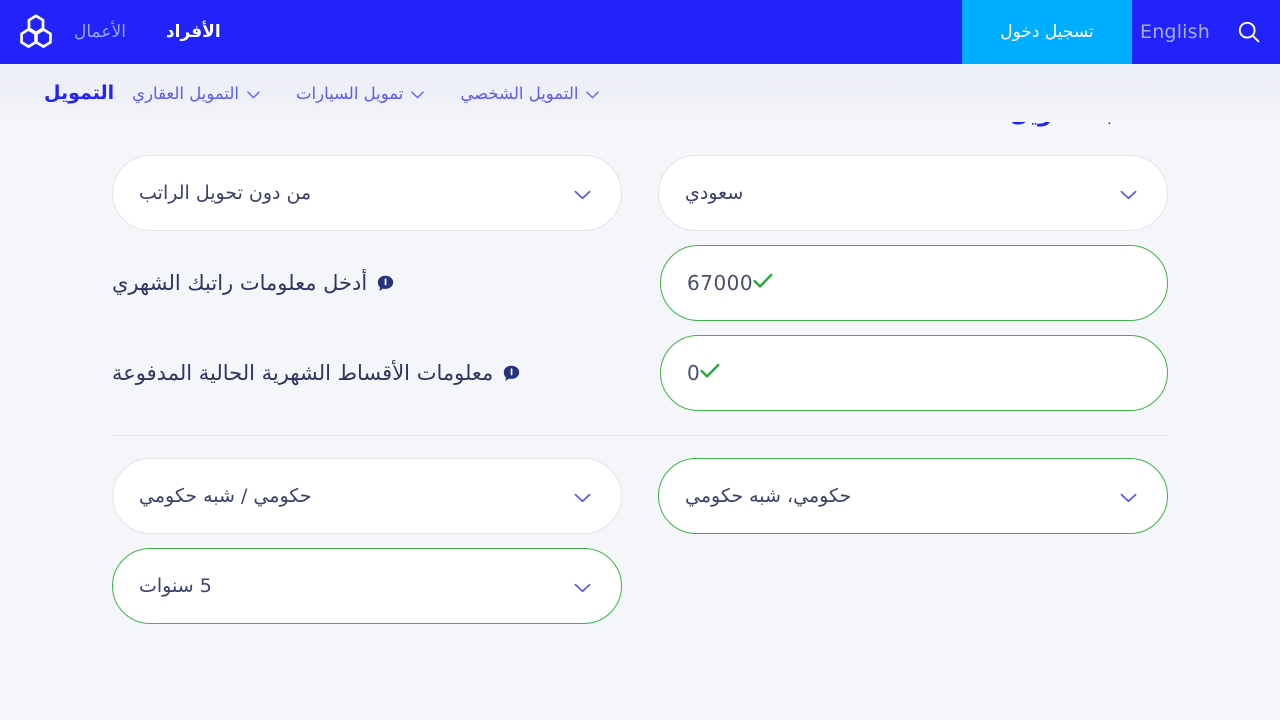  Describe the element at coordinates (720, 283) in the screenshot. I see `monthly-salary-value: 67000` at that location.